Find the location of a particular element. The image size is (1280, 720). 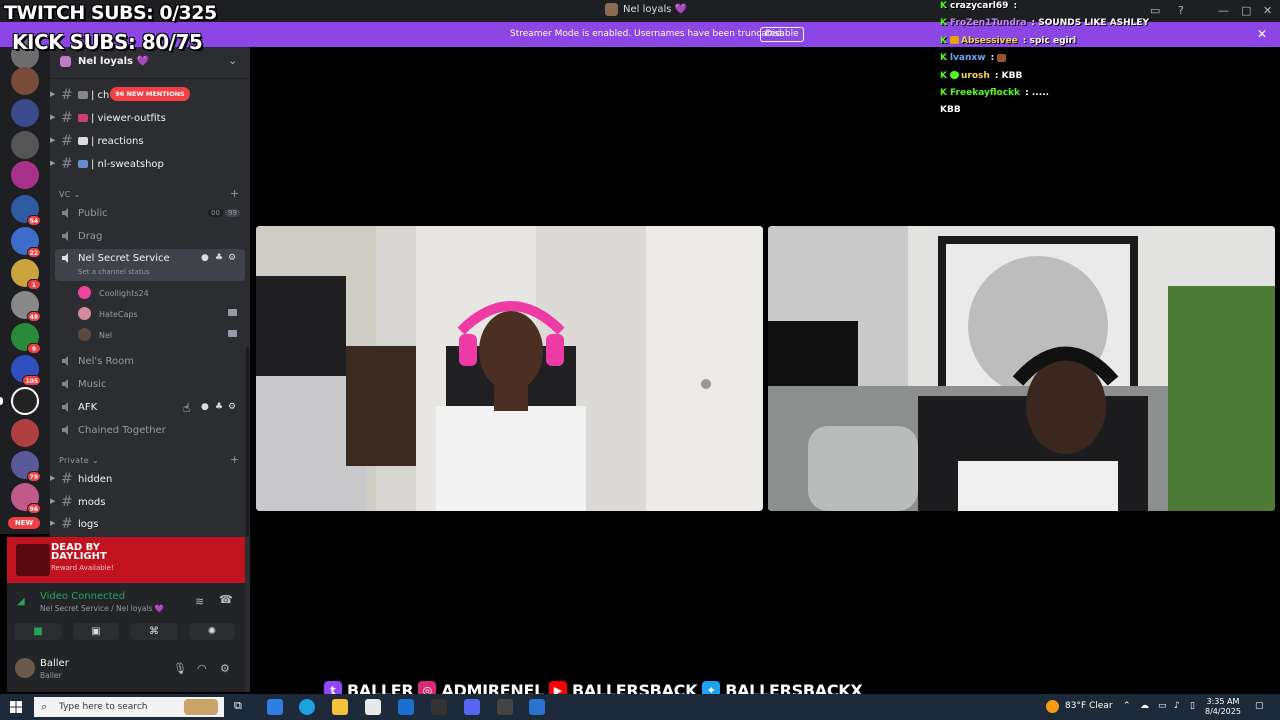

channel-item: ▶ # logs is located at coordinates (150, 525).